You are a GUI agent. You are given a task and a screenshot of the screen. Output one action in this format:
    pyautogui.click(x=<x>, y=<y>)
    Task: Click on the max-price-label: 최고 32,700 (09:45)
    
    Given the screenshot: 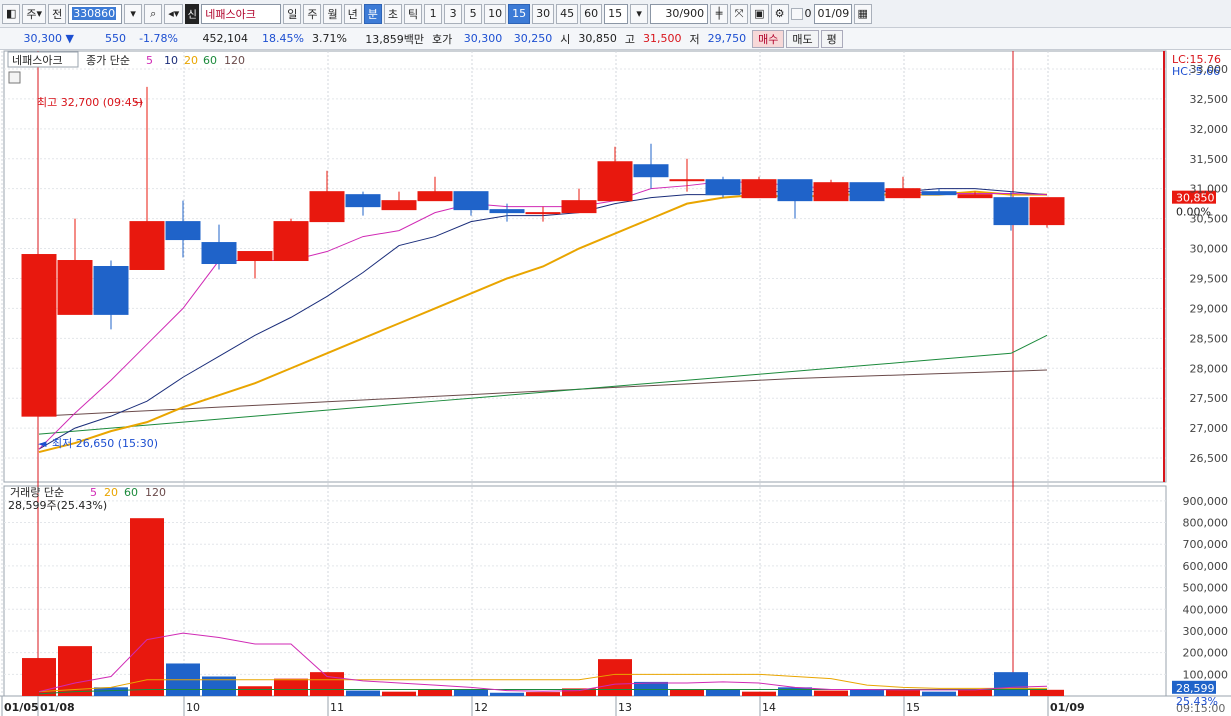 What is the action you would take?
    pyautogui.click(x=90, y=102)
    